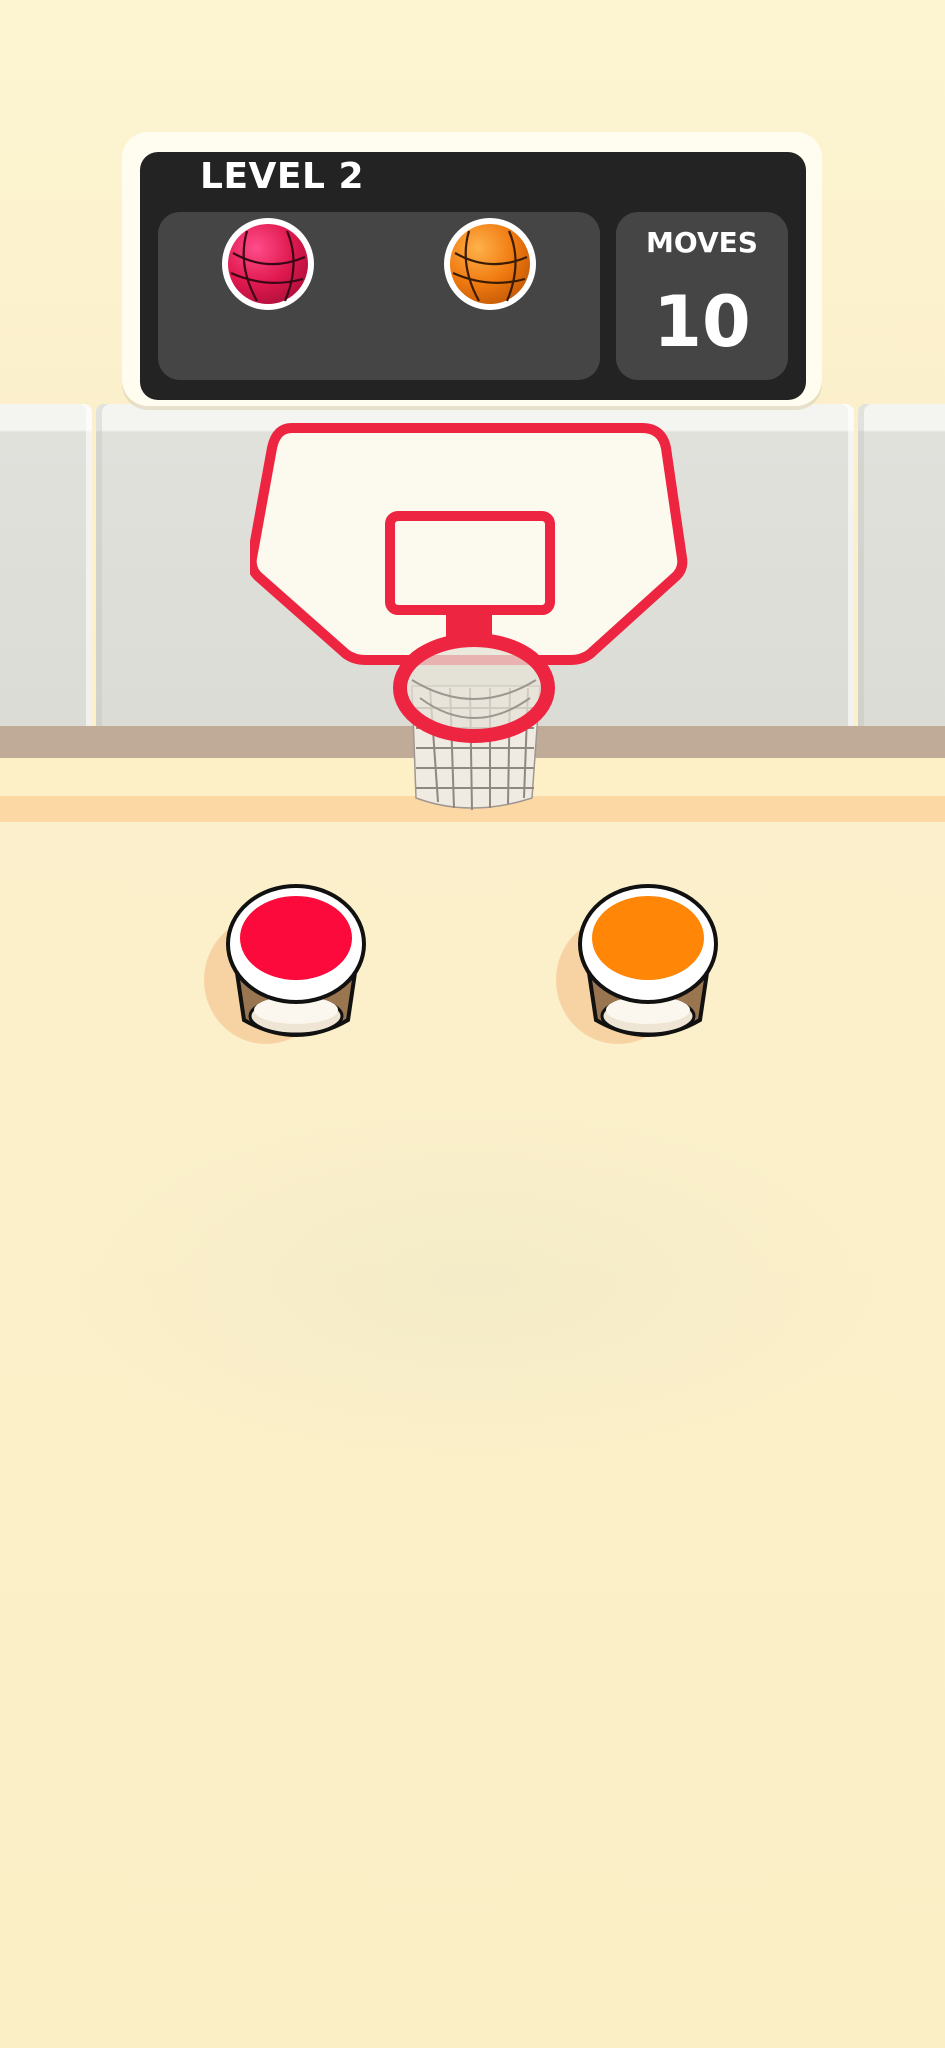 The height and width of the screenshot is (2048, 945). I want to click on target-ball-orange, so click(490, 264).